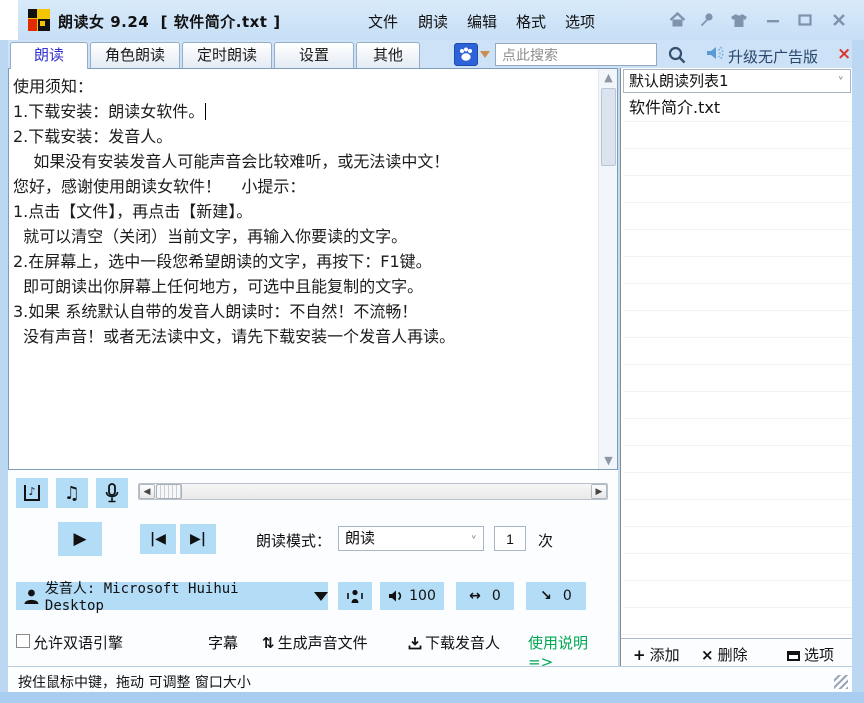 The image size is (864, 703). I want to click on bilingual-checkbox, so click(23, 641).